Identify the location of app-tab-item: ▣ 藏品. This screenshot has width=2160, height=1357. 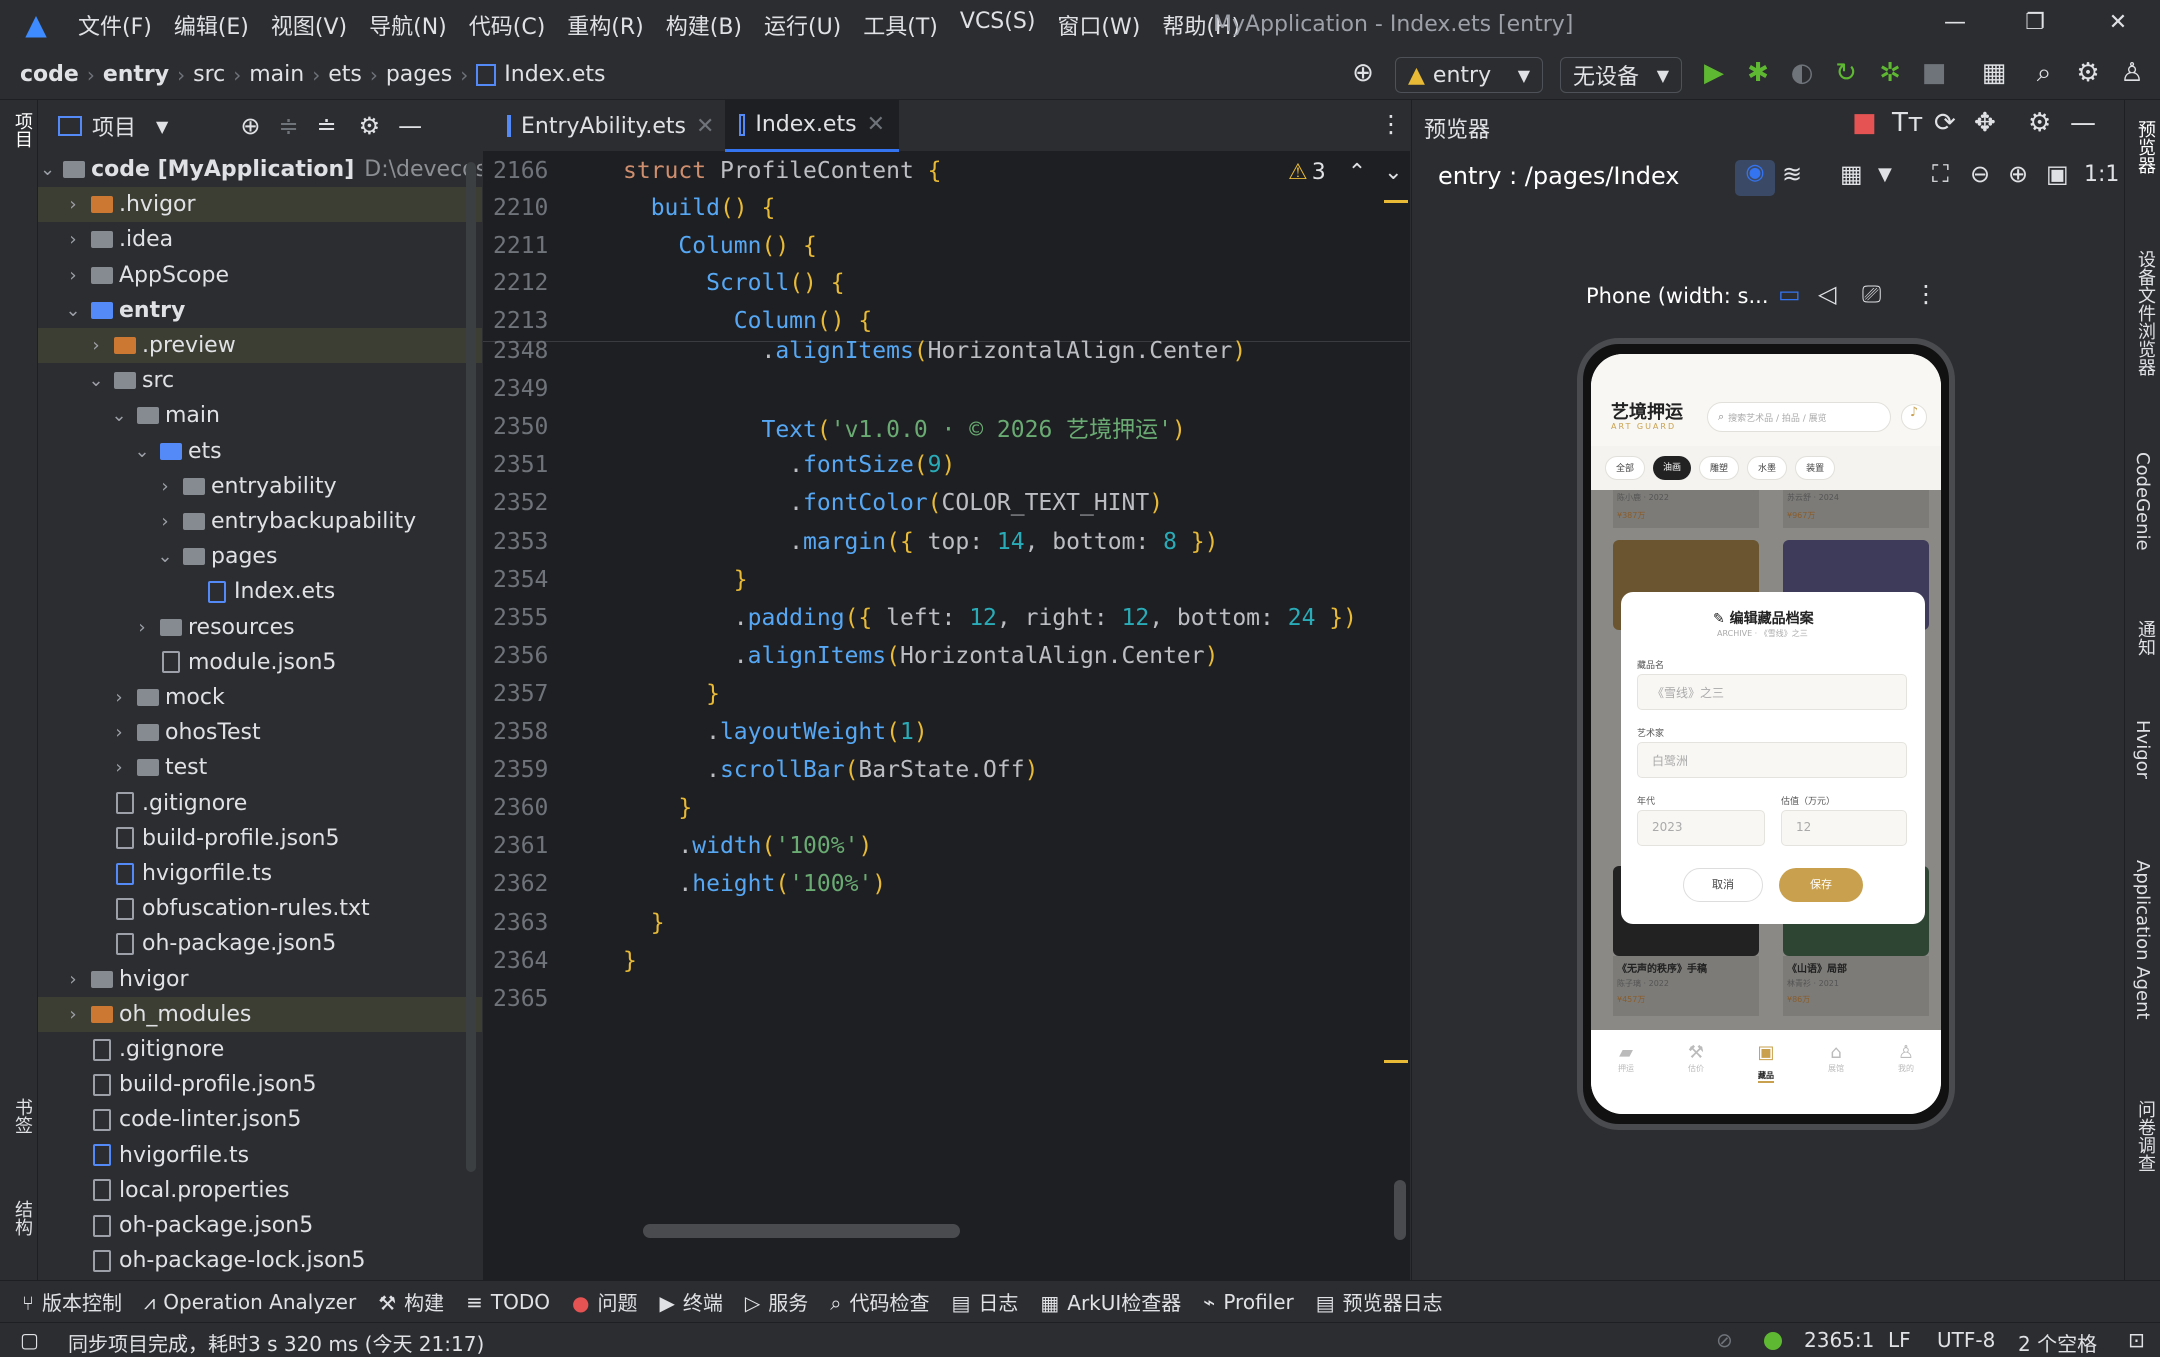
(1766, 1078).